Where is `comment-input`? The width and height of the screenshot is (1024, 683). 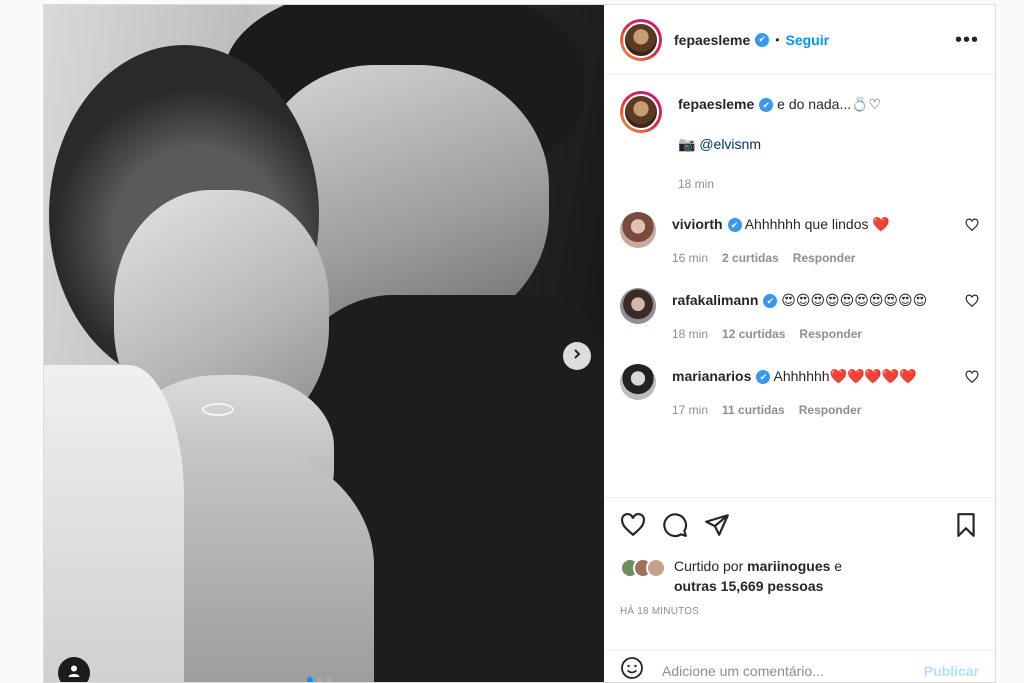 comment-input is located at coordinates (792, 670).